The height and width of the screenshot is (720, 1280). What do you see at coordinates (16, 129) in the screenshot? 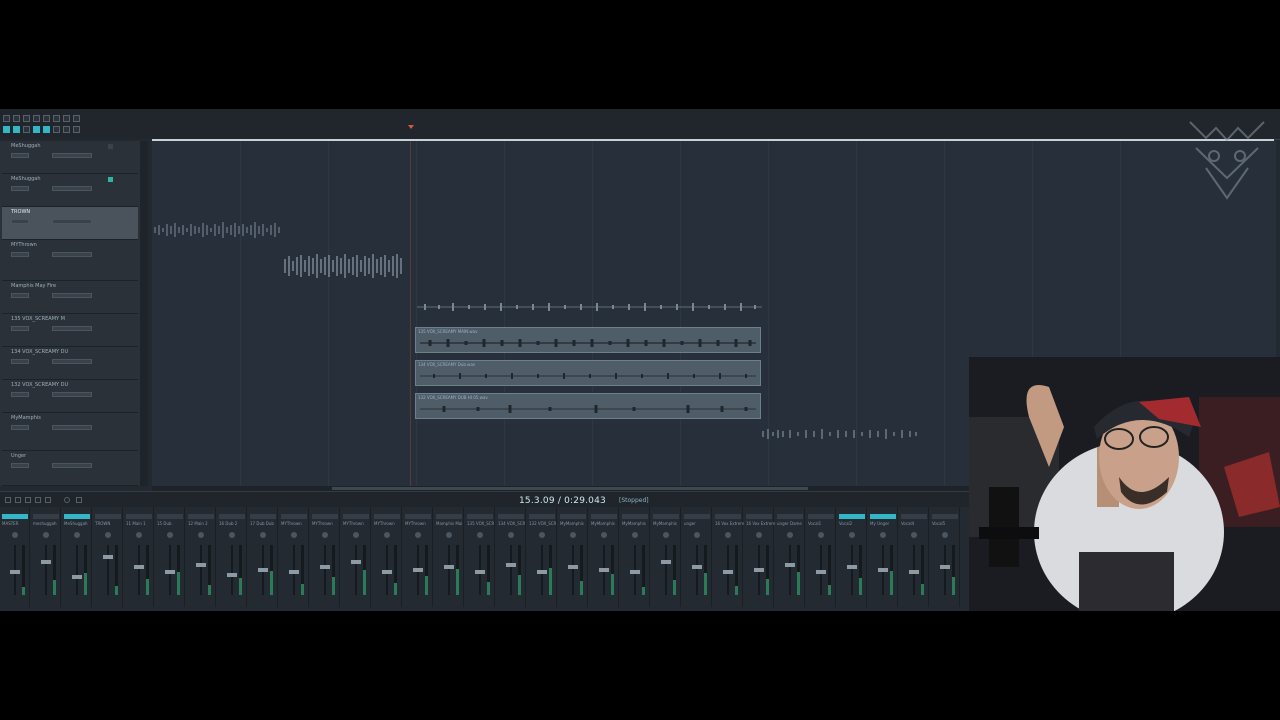
I see `grid-icon` at bounding box center [16, 129].